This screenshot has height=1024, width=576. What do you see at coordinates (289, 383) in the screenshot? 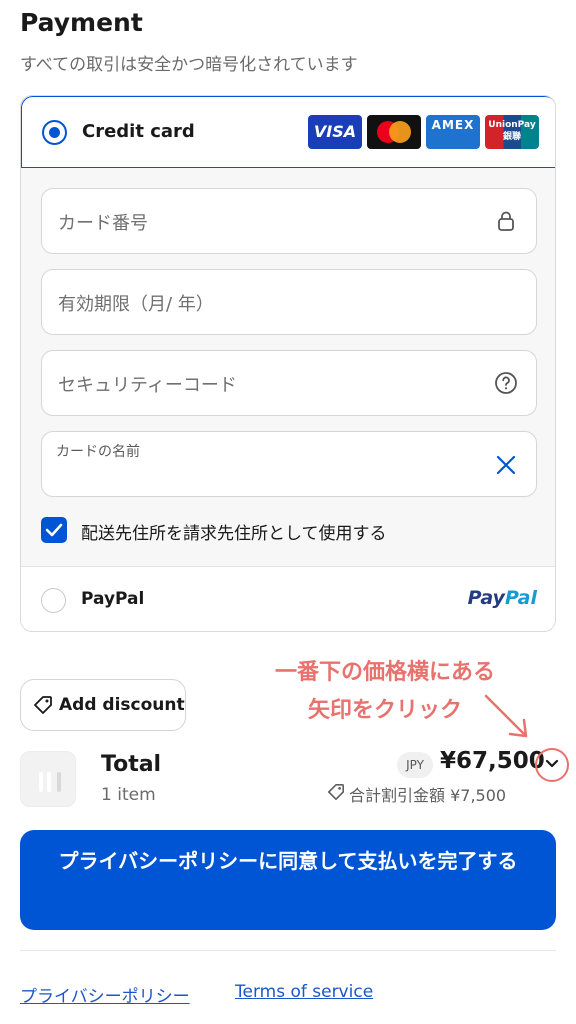
I see `security-code-field: セキュリティーコード` at bounding box center [289, 383].